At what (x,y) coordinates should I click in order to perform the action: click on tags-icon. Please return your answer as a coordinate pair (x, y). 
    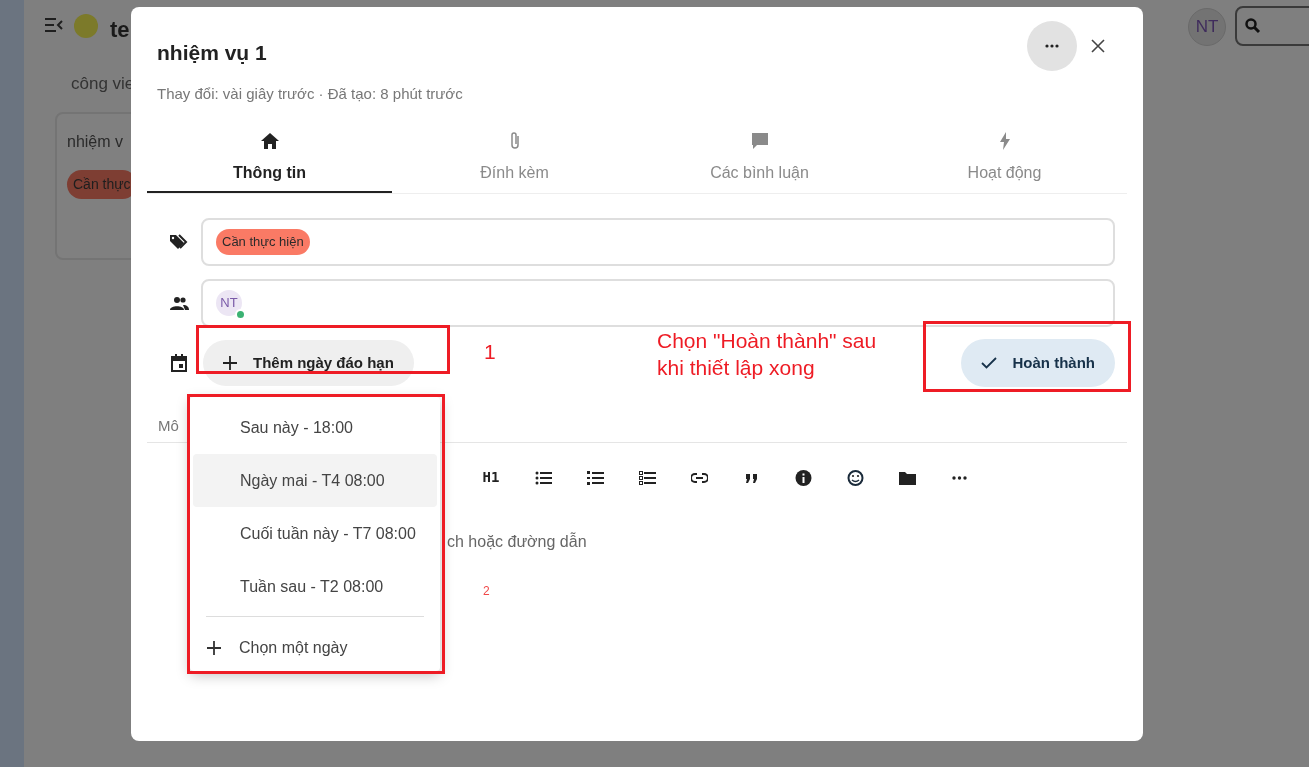
    Looking at the image, I should click on (179, 242).